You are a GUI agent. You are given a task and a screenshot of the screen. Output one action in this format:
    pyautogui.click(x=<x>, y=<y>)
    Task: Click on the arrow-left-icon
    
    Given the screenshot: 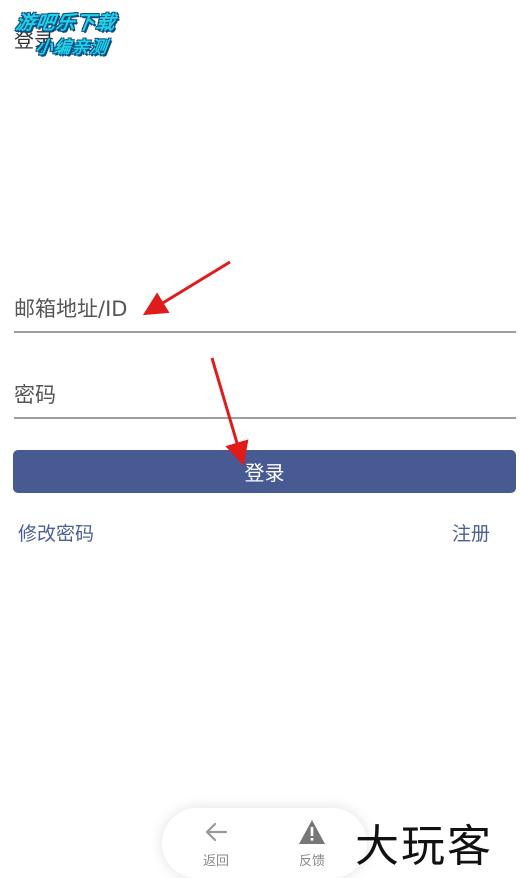 What is the action you would take?
    pyautogui.click(x=216, y=832)
    